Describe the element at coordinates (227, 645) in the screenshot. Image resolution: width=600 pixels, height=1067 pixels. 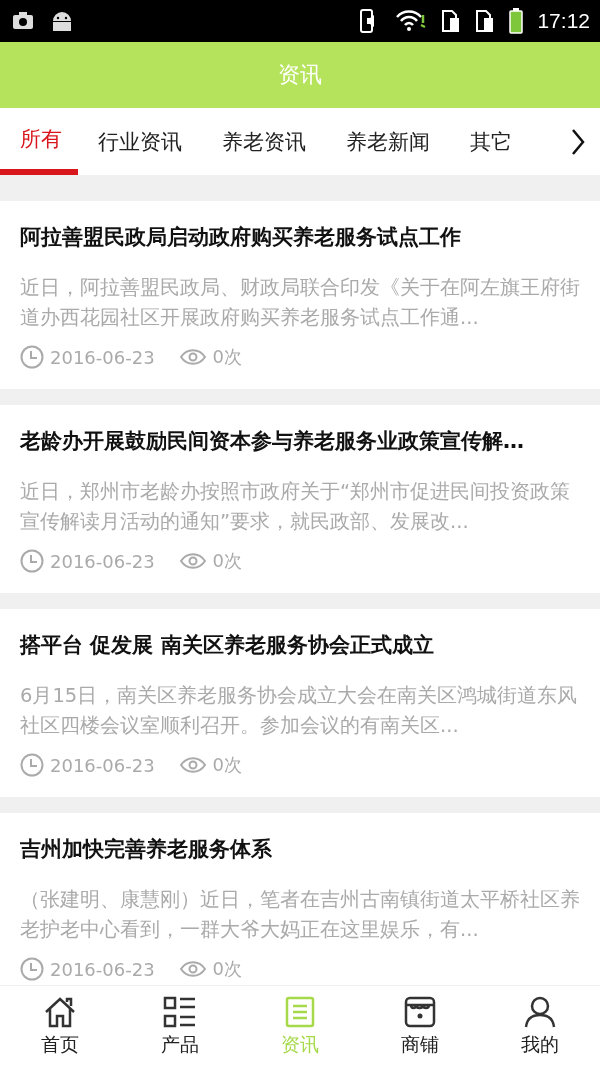
I see `article-title: 搭平台 促发展 南关区养老服务协会正式成立` at that location.